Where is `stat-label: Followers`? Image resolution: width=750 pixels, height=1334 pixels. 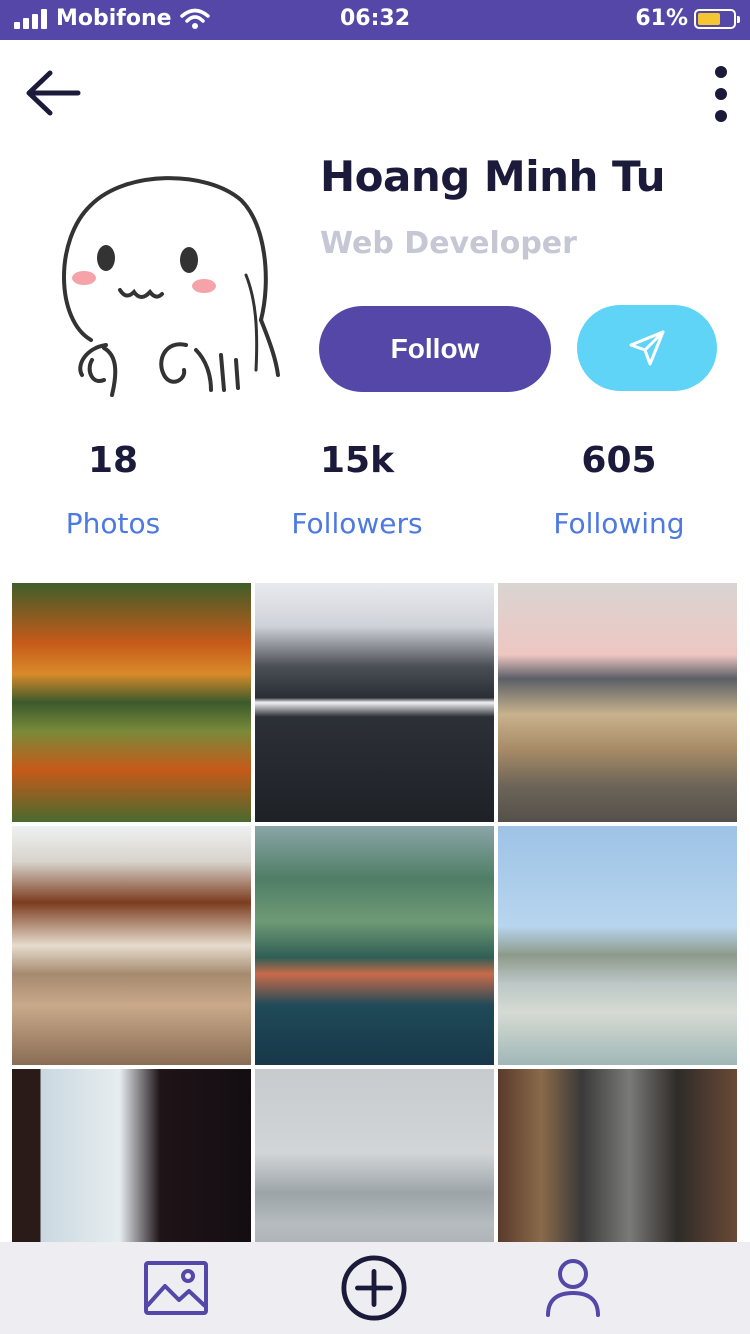 stat-label: Followers is located at coordinates (357, 523).